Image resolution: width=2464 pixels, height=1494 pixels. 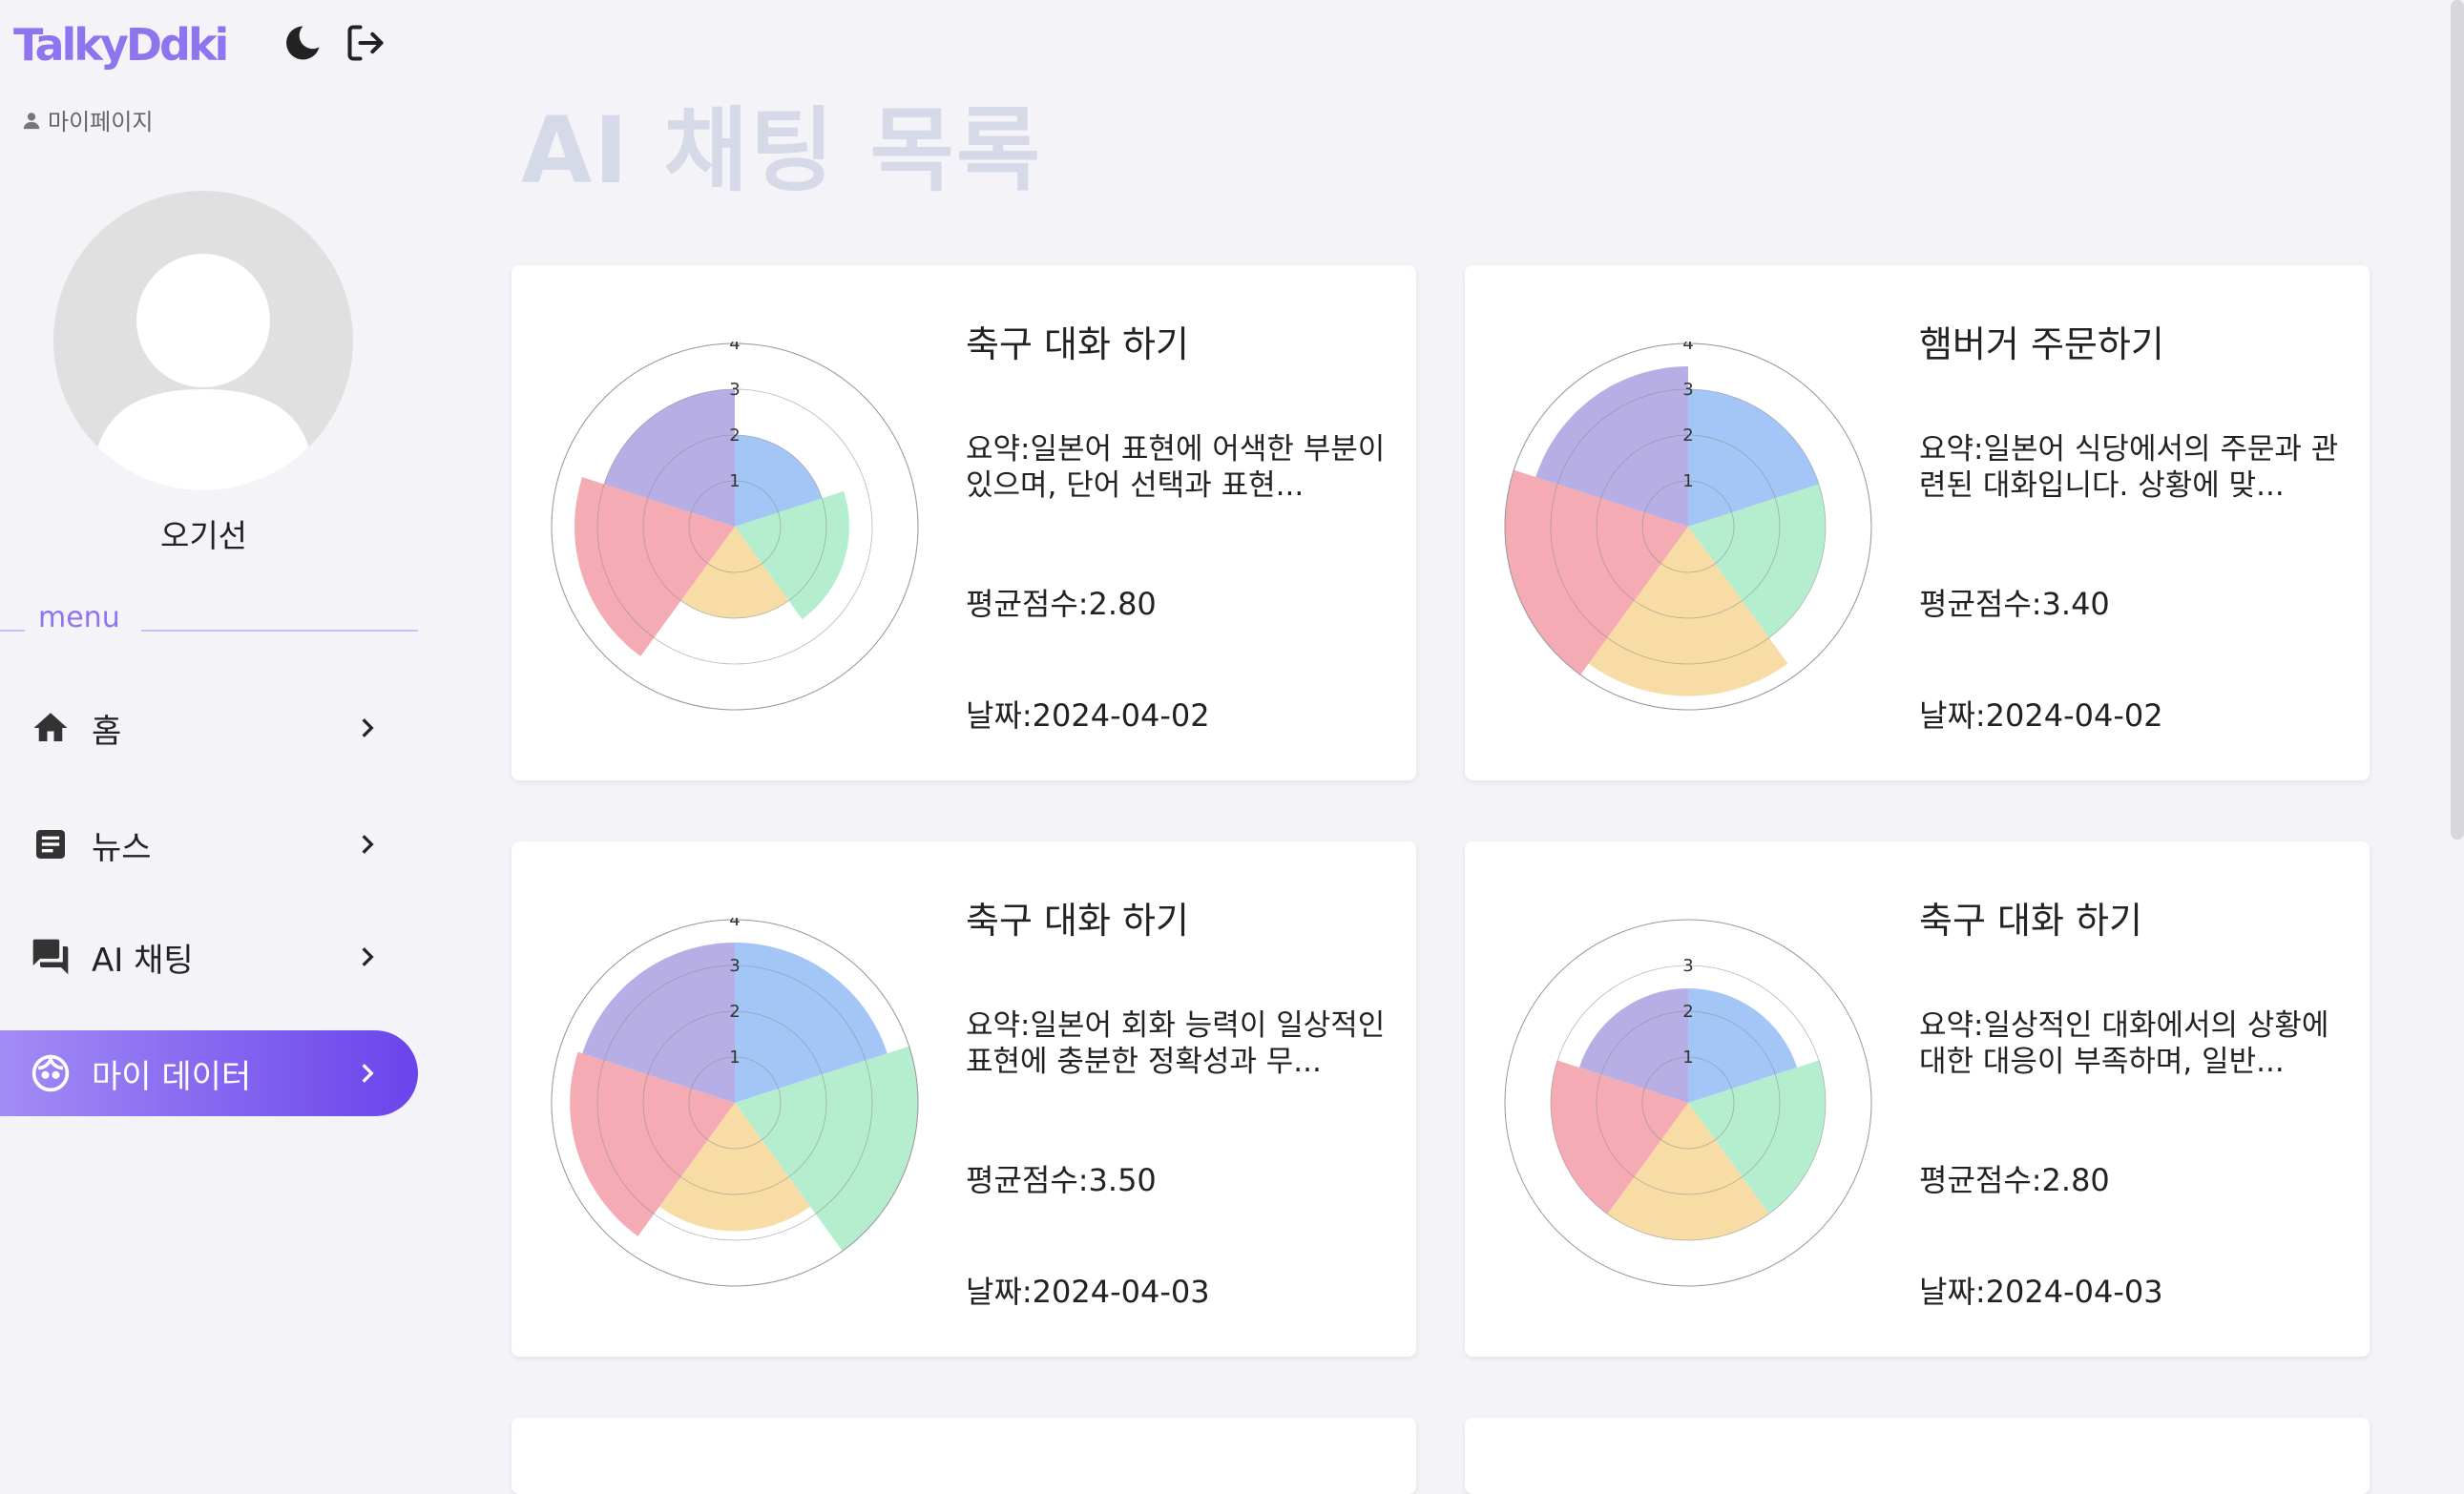 What do you see at coordinates (51, 1073) in the screenshot?
I see `face-icon` at bounding box center [51, 1073].